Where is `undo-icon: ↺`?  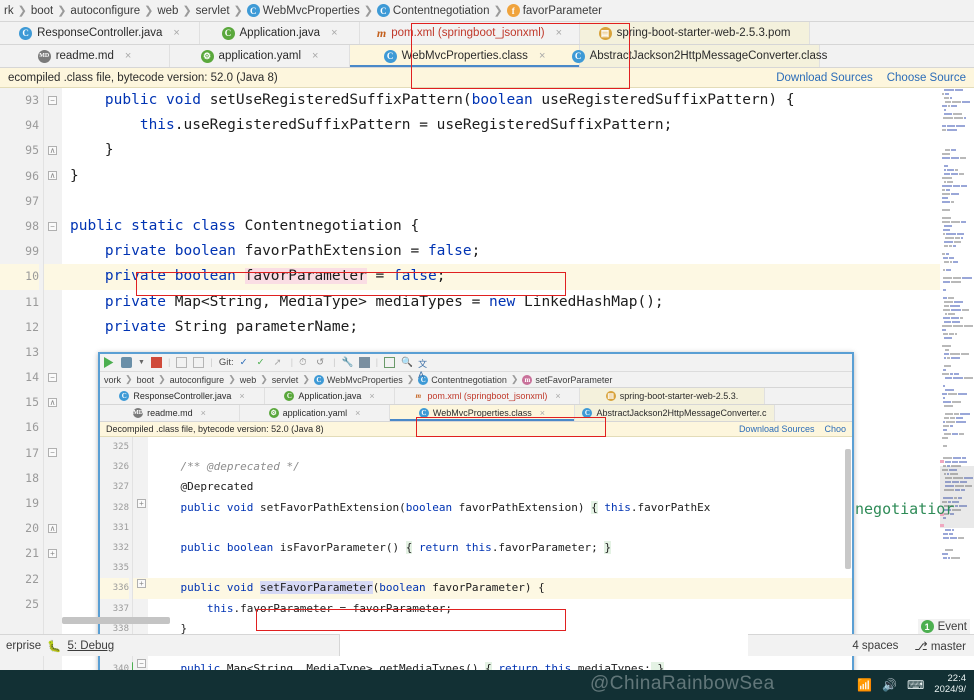
undo-icon: ↺ is located at coordinates (321, 362).